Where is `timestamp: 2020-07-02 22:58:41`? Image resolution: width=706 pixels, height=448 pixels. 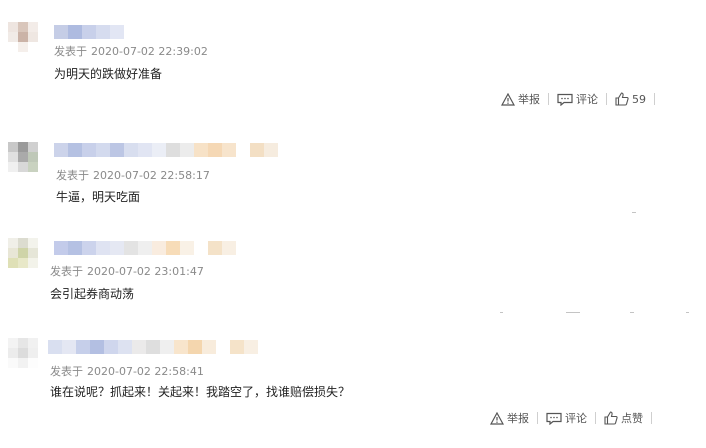 timestamp: 2020-07-02 22:58:41 is located at coordinates (145, 371).